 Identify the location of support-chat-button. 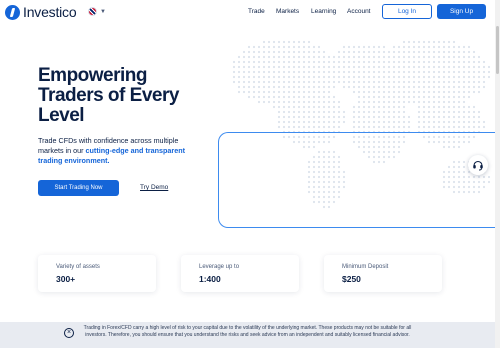
(478, 165).